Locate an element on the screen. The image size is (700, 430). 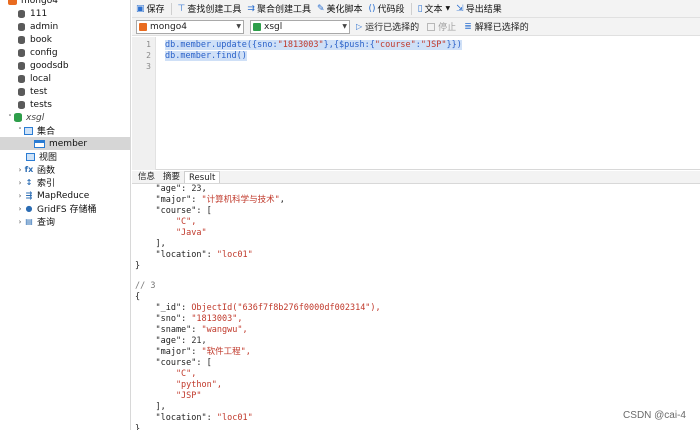
snippet-button: () 代码段 is located at coordinates (386, 9).